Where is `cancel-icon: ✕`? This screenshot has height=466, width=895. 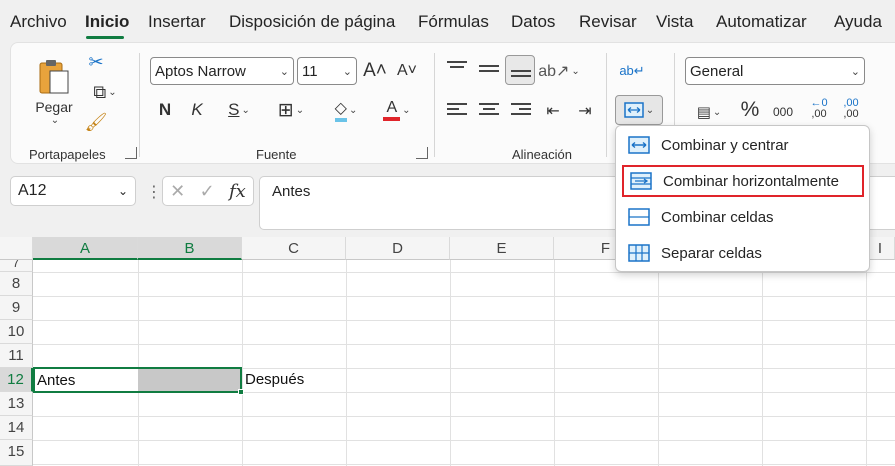
cancel-icon: ✕ is located at coordinates (177, 191).